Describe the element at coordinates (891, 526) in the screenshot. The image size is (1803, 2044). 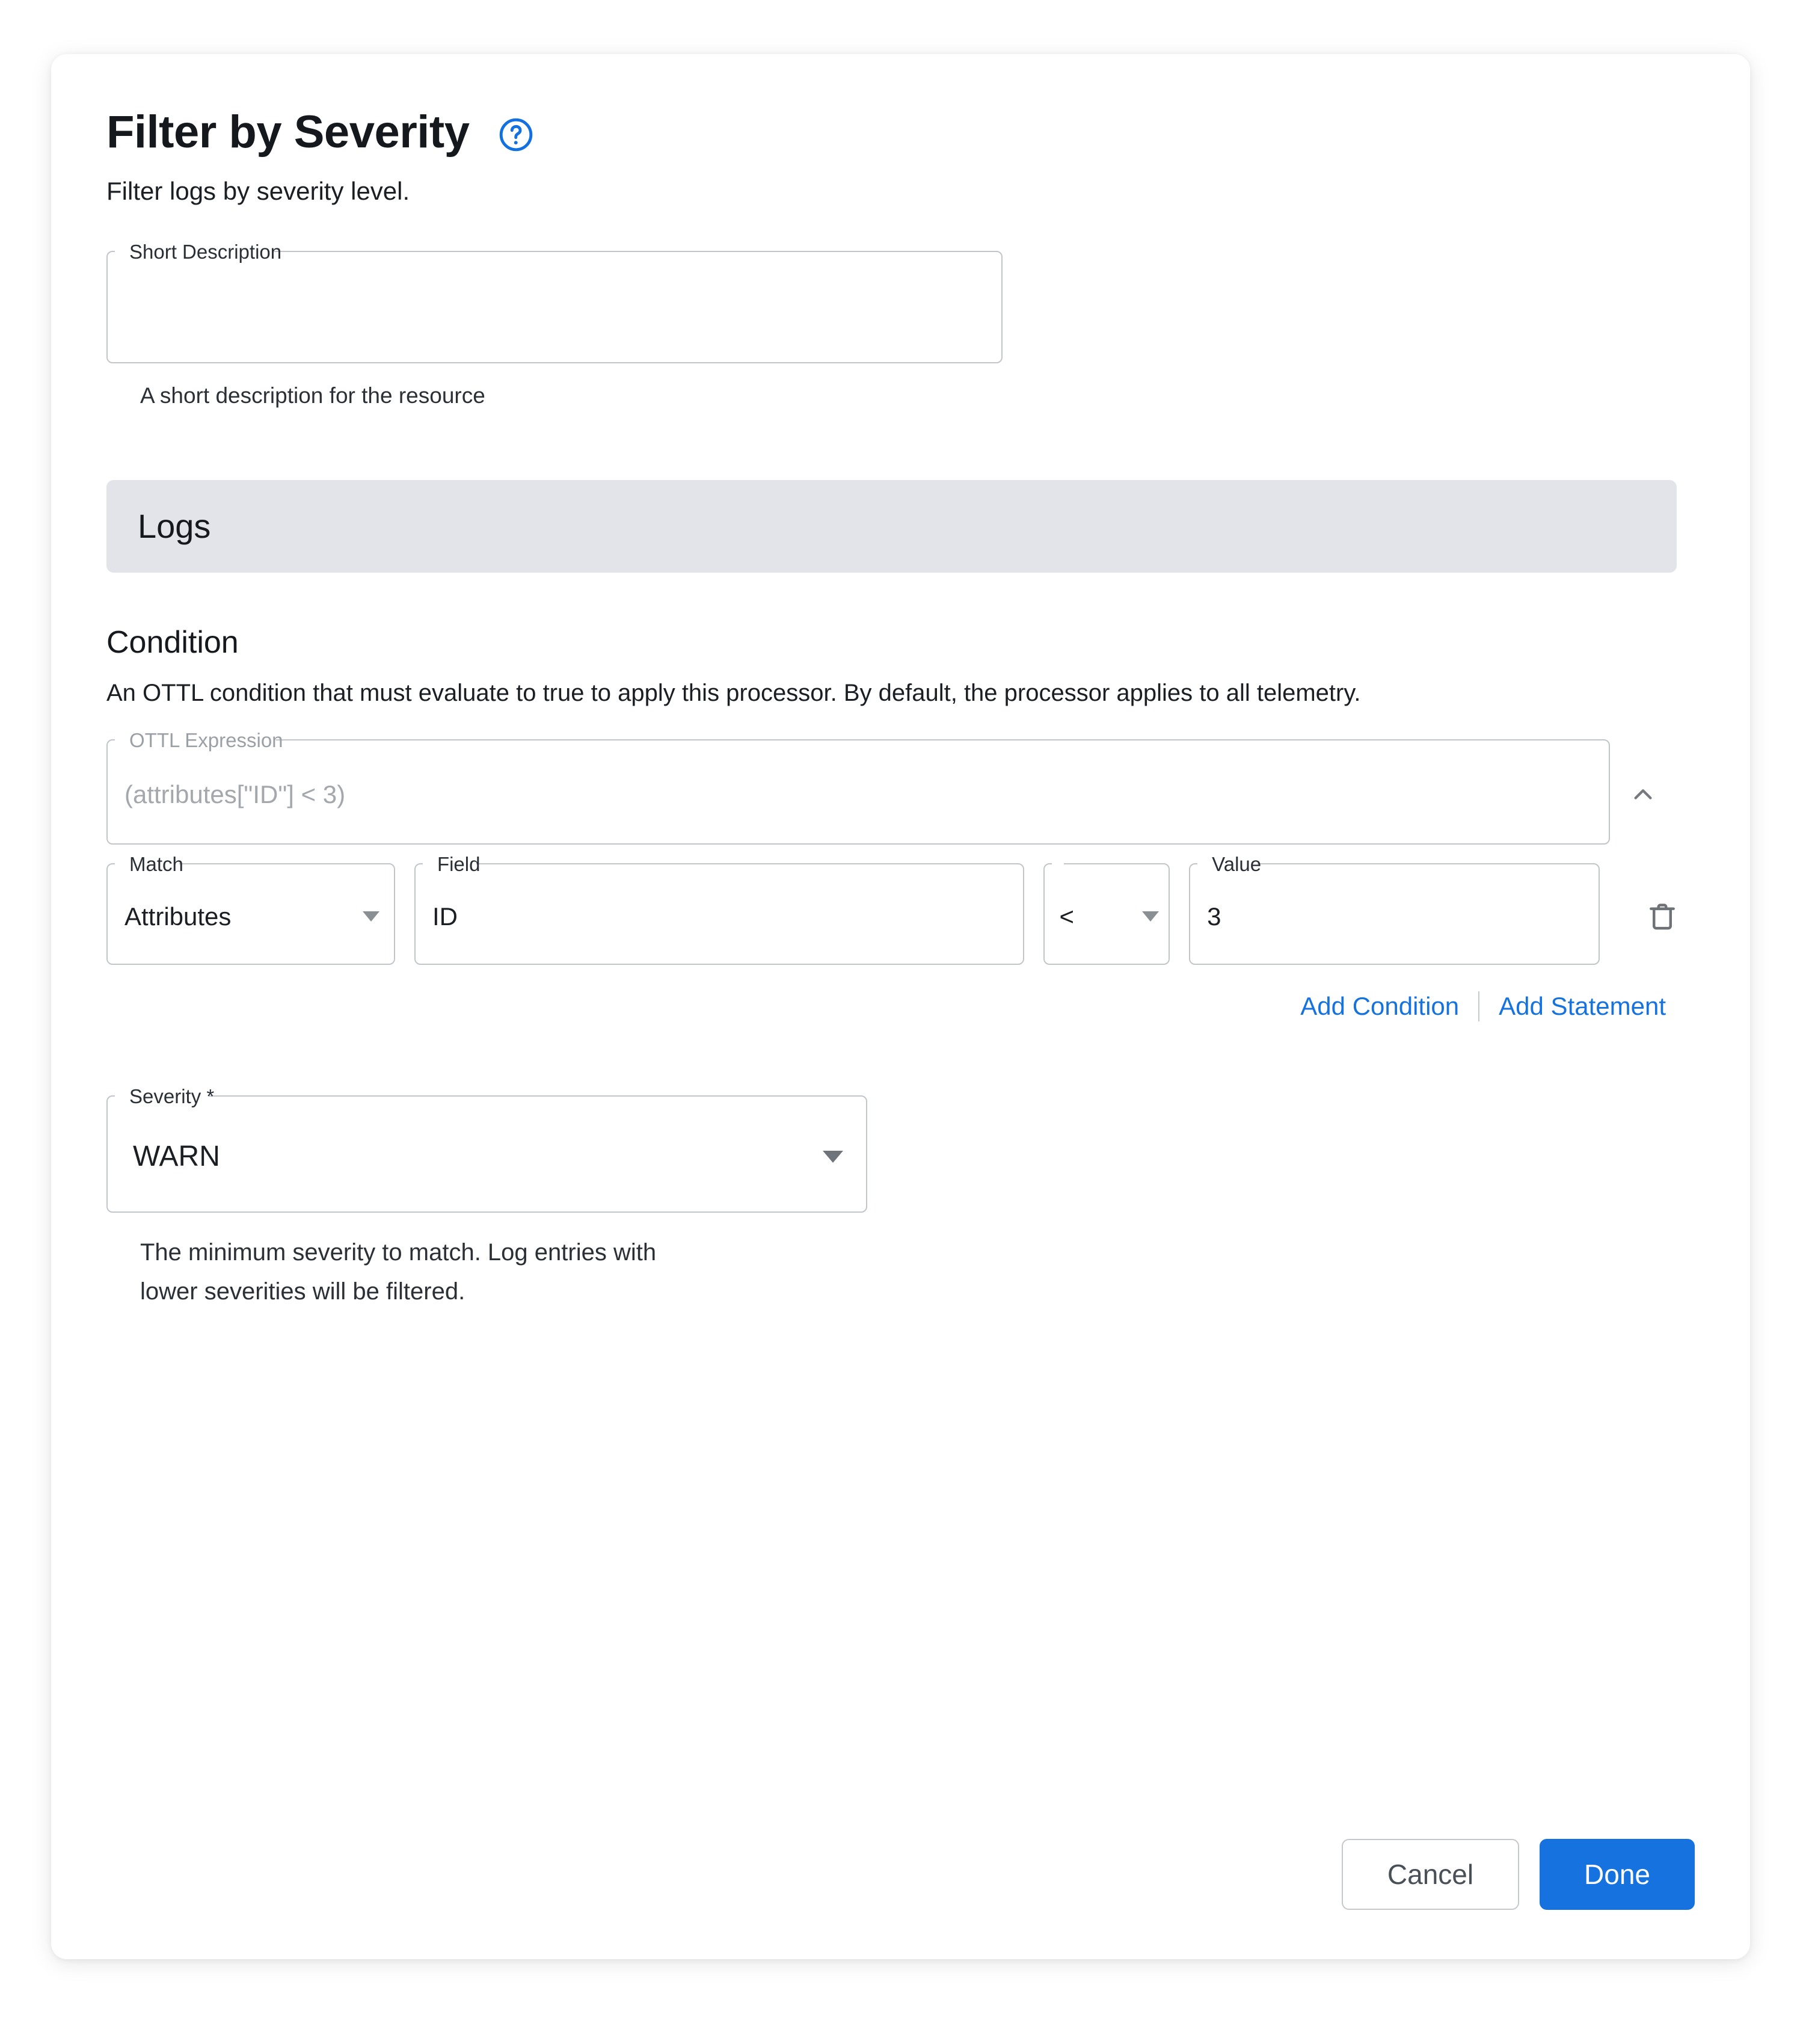
I see `signal-banner-logs: Logs` at that location.